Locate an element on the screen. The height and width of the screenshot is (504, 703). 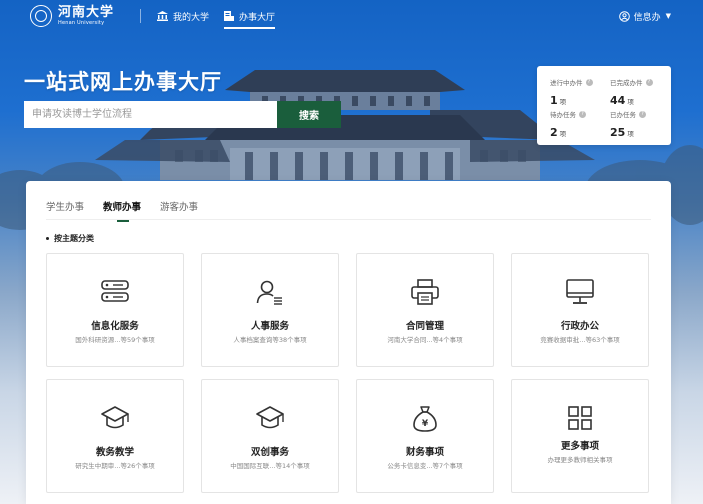
stat-done: 已办任务? 25 项 is located at coordinates (628, 124).